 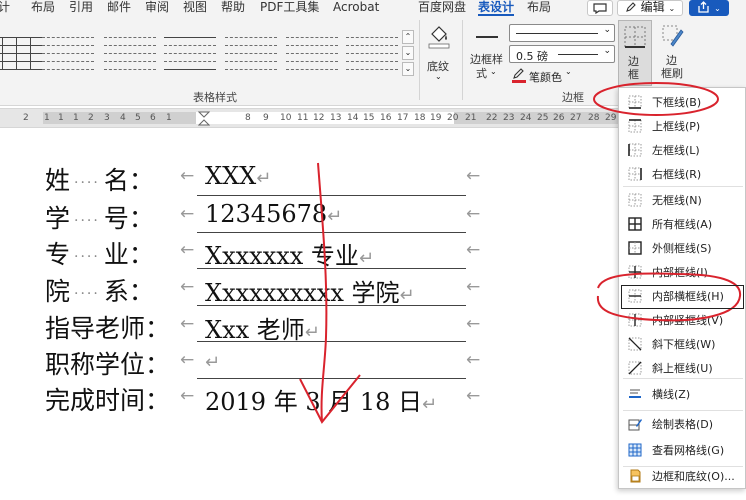 What do you see at coordinates (43, 8) in the screenshot?
I see `tab-layout: 布局` at bounding box center [43, 8].